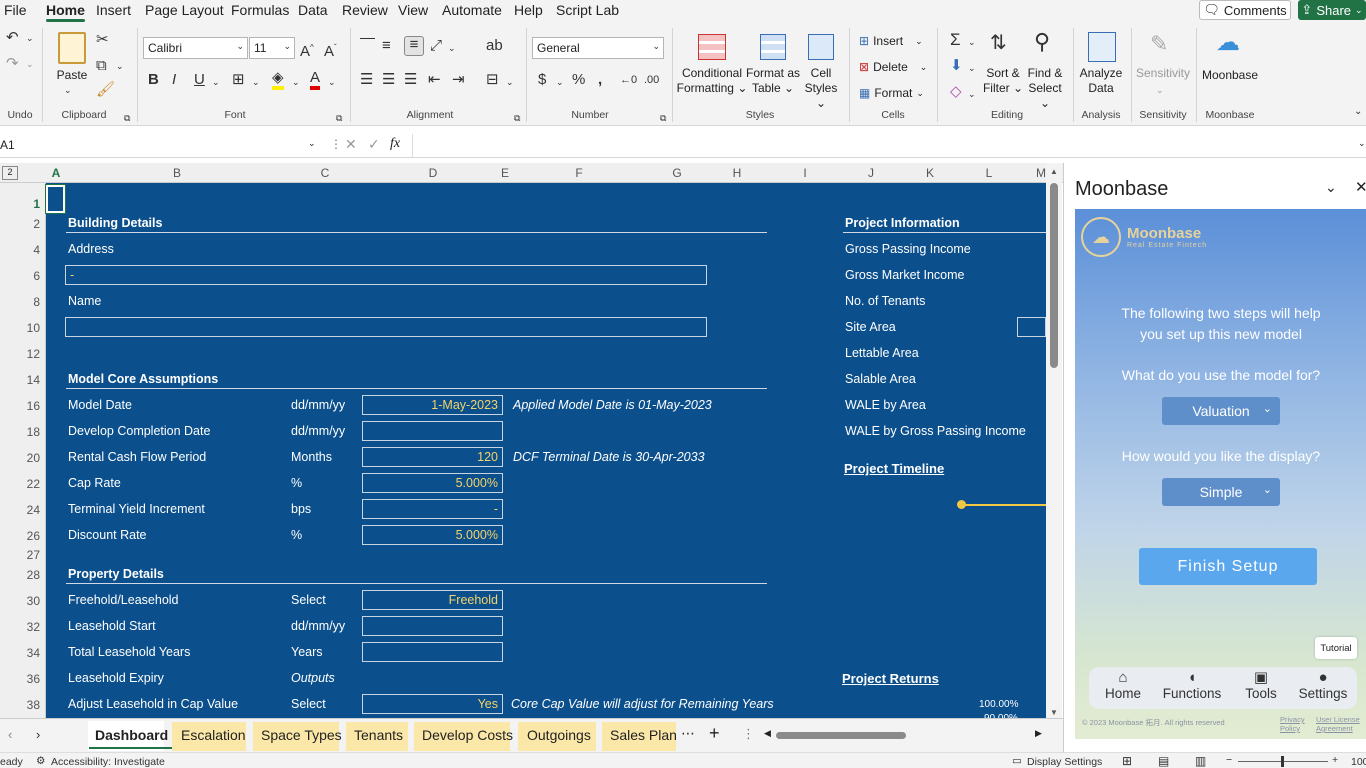  Describe the element at coordinates (174, 80) in the screenshot. I see `italic-icon: I` at that location.